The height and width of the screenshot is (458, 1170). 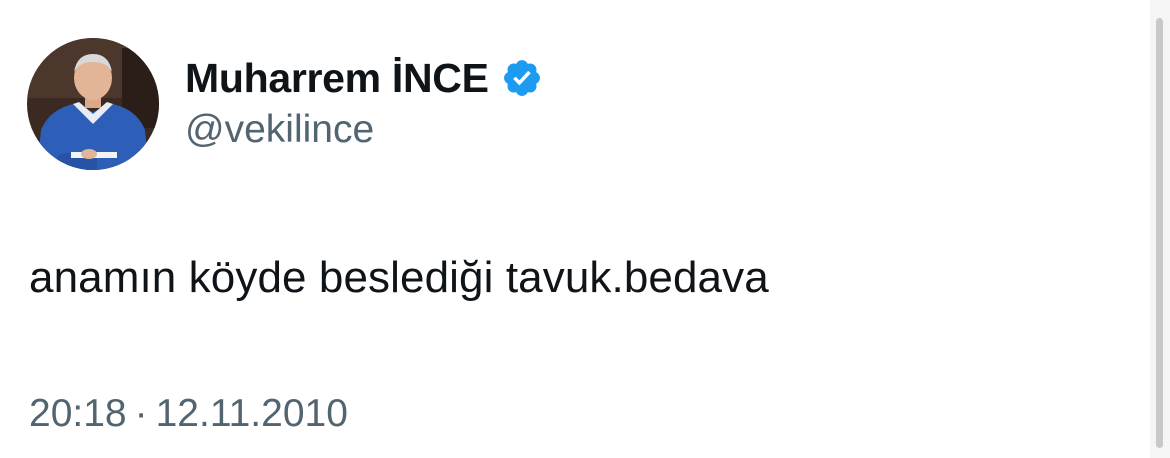 What do you see at coordinates (78, 413) in the screenshot?
I see `tweet-time: 20:18` at bounding box center [78, 413].